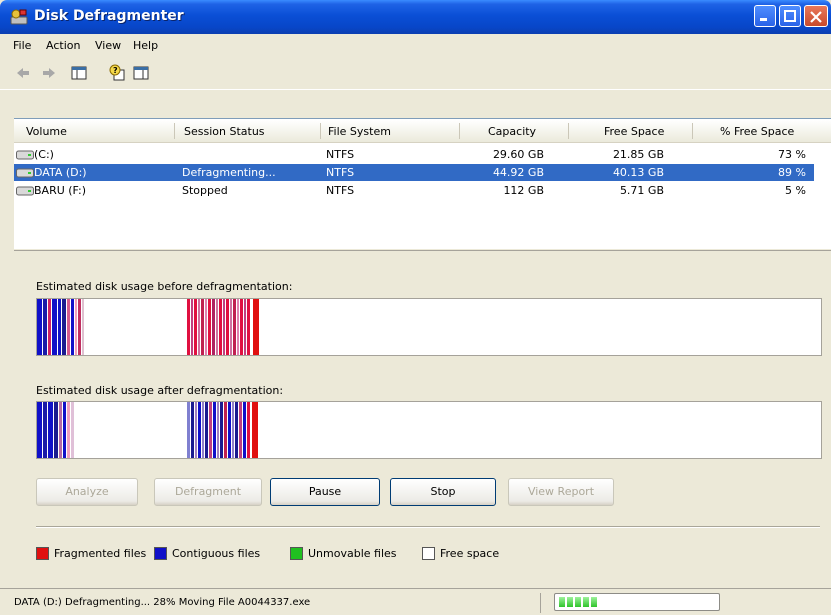 Image resolution: width=831 pixels, height=615 pixels. I want to click on show-hide-console-tree-icon, so click(79, 73).